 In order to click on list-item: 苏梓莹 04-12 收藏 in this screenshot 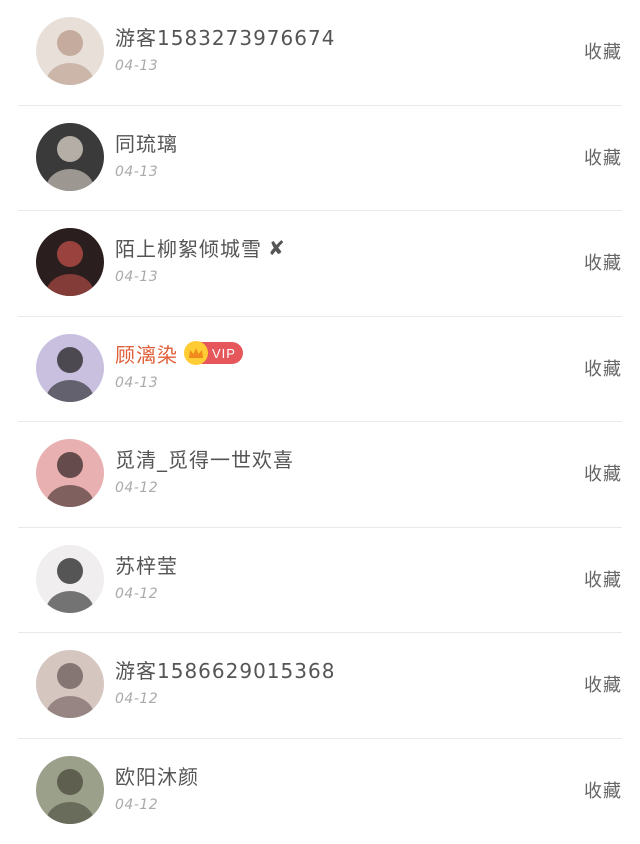, I will do `click(320, 581)`.